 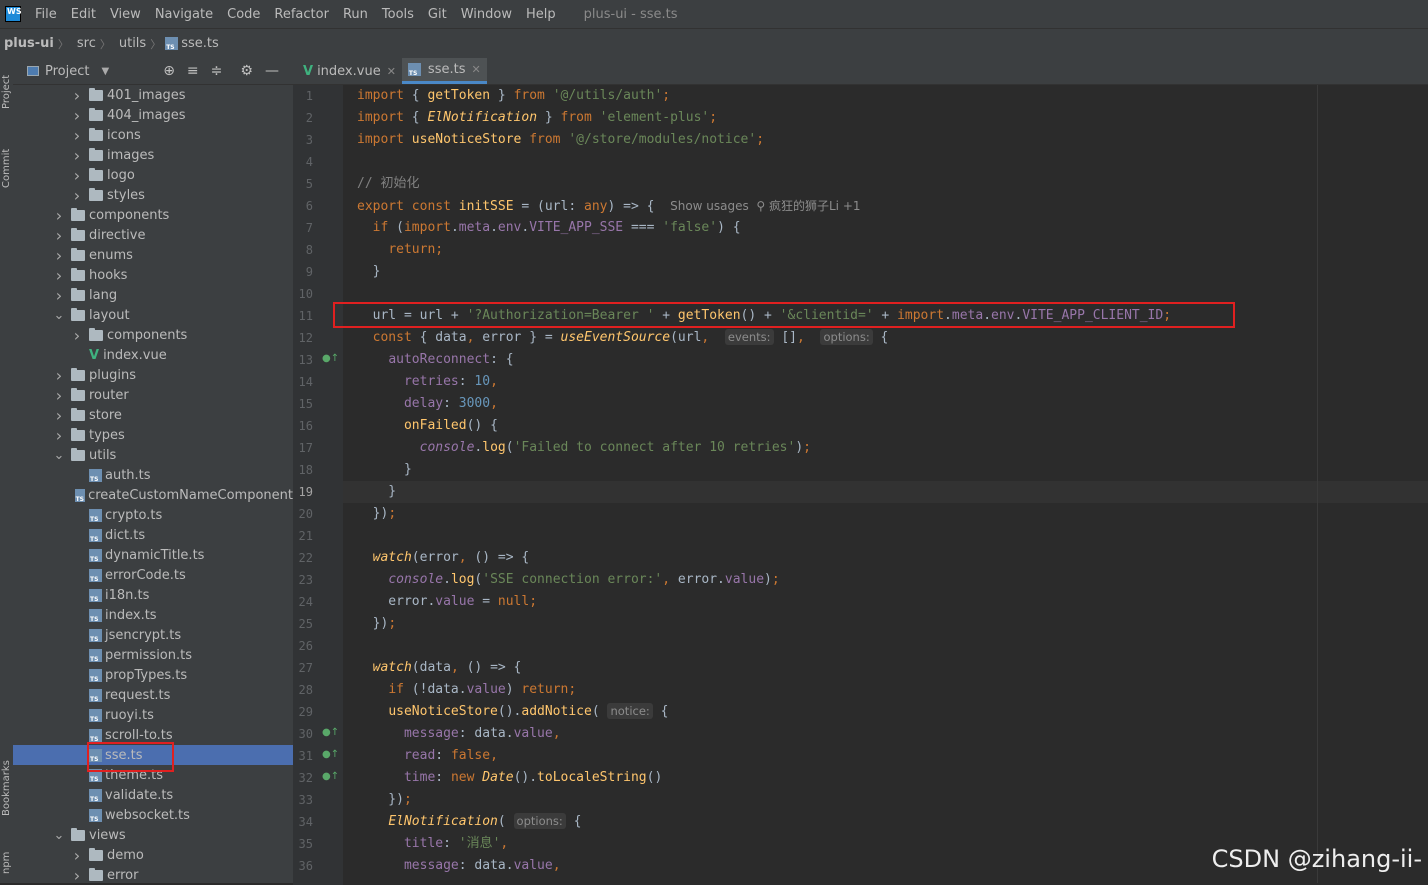 What do you see at coordinates (6, 863) in the screenshot?
I see `npm-tool-tab: npm` at bounding box center [6, 863].